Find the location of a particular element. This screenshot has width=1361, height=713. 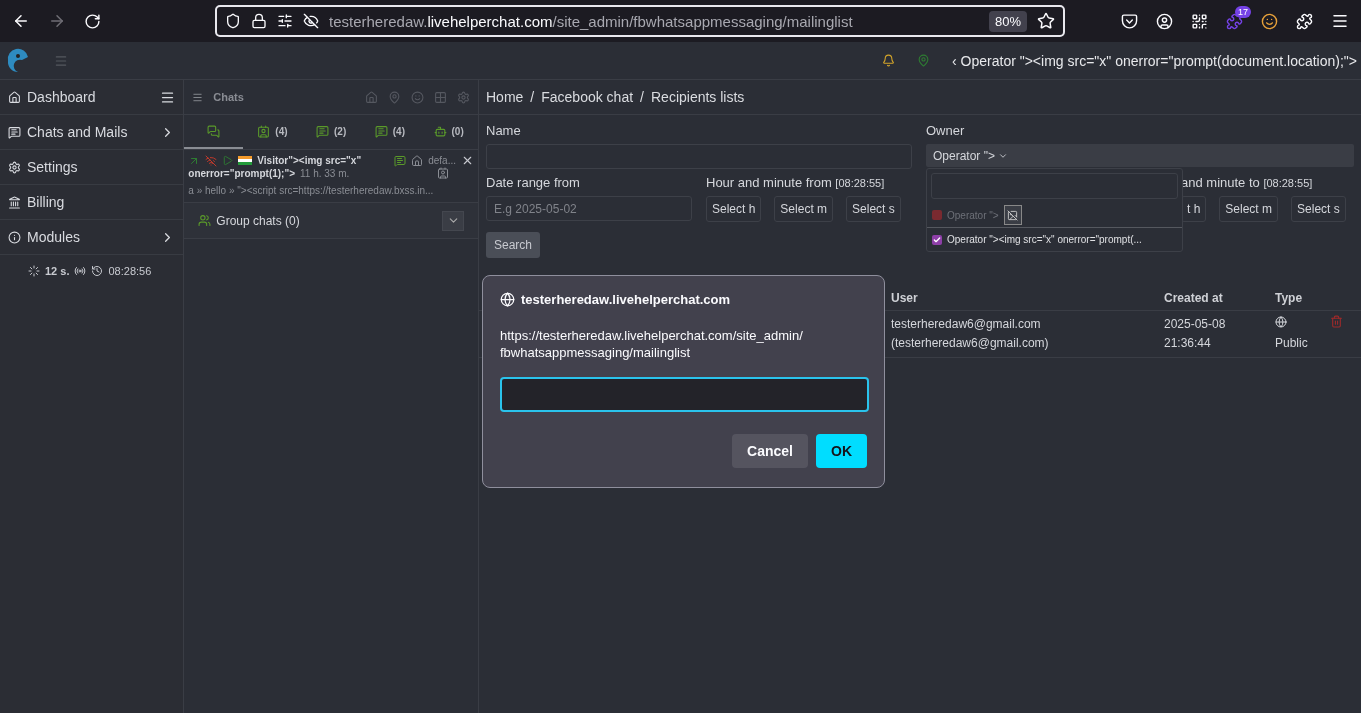

table-cell: 2025-05-08 21:36:44 is located at coordinates (1212, 334).